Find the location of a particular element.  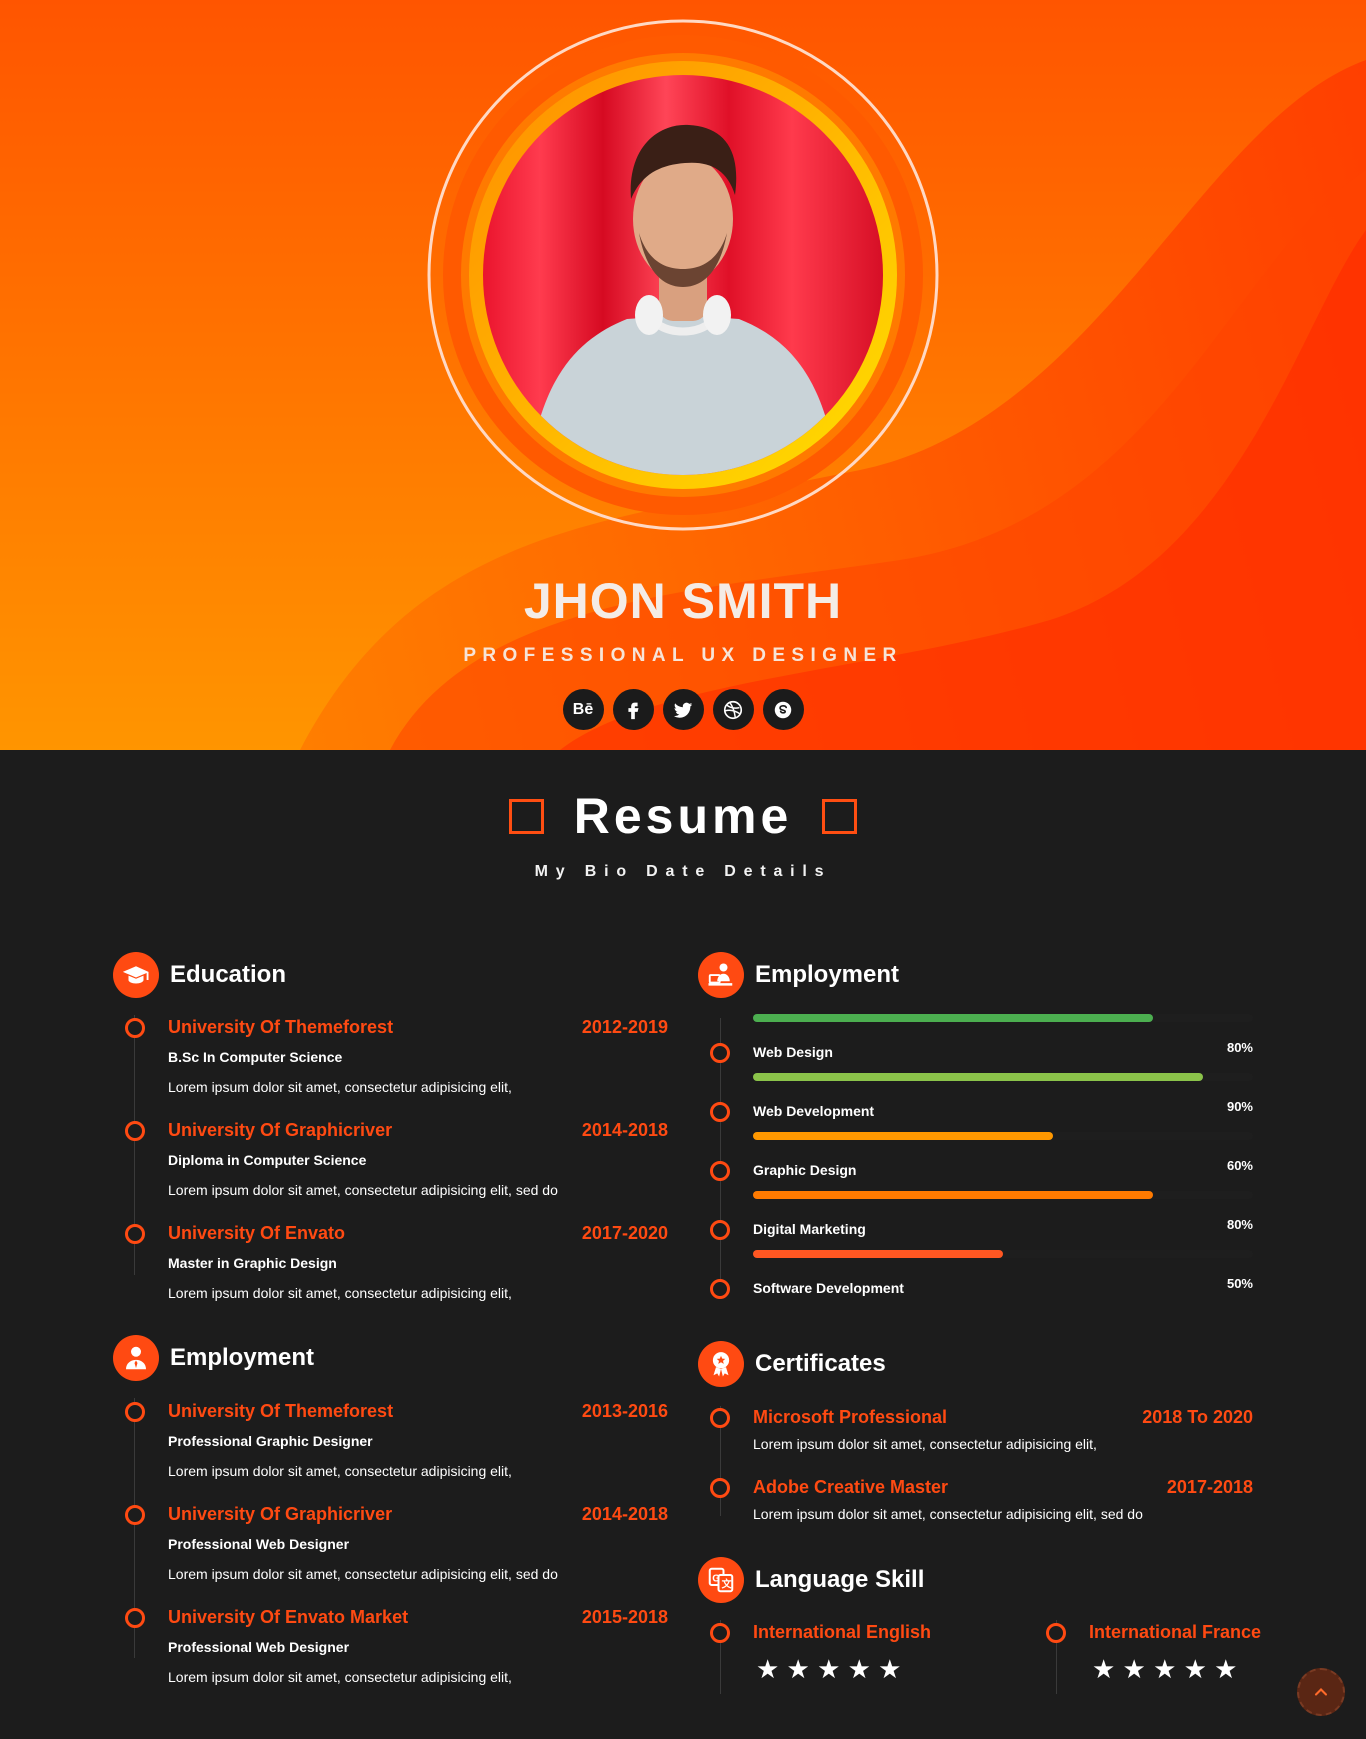

chevron-up-icon is located at coordinates (1321, 1692).